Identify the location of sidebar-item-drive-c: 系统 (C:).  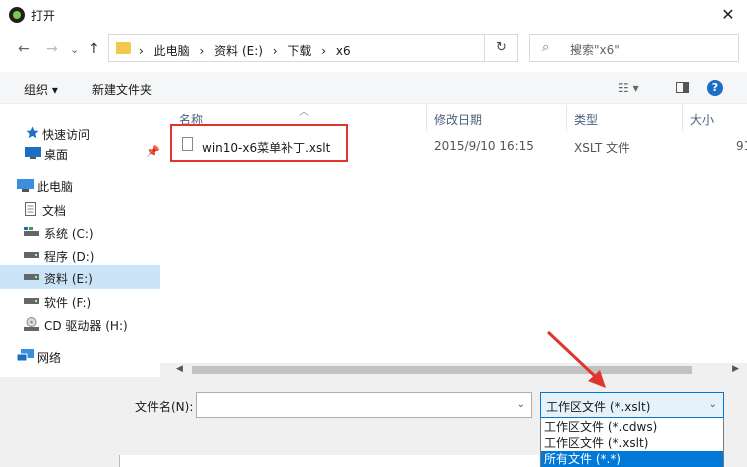
(80, 232).